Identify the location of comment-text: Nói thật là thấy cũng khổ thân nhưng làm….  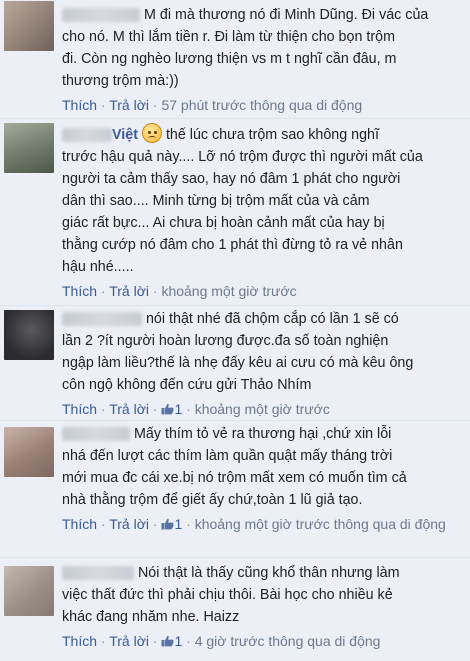
(231, 595).